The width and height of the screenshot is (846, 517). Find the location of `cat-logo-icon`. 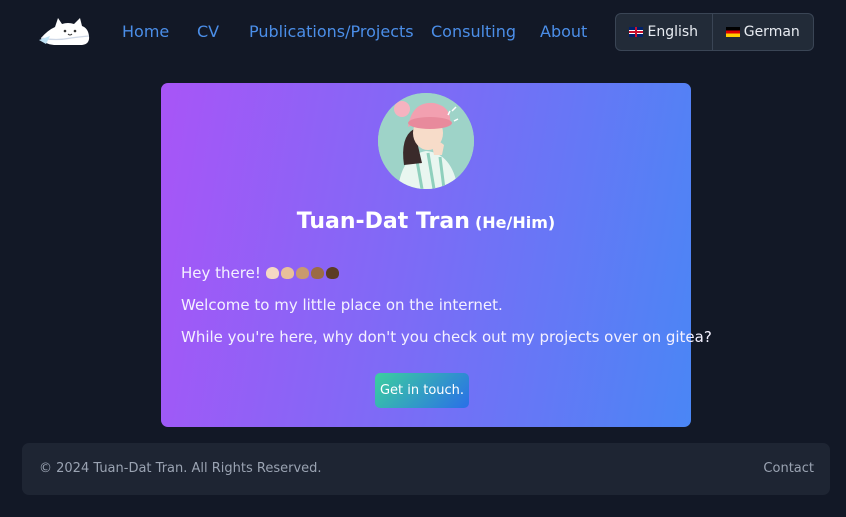

cat-logo-icon is located at coordinates (65, 31).